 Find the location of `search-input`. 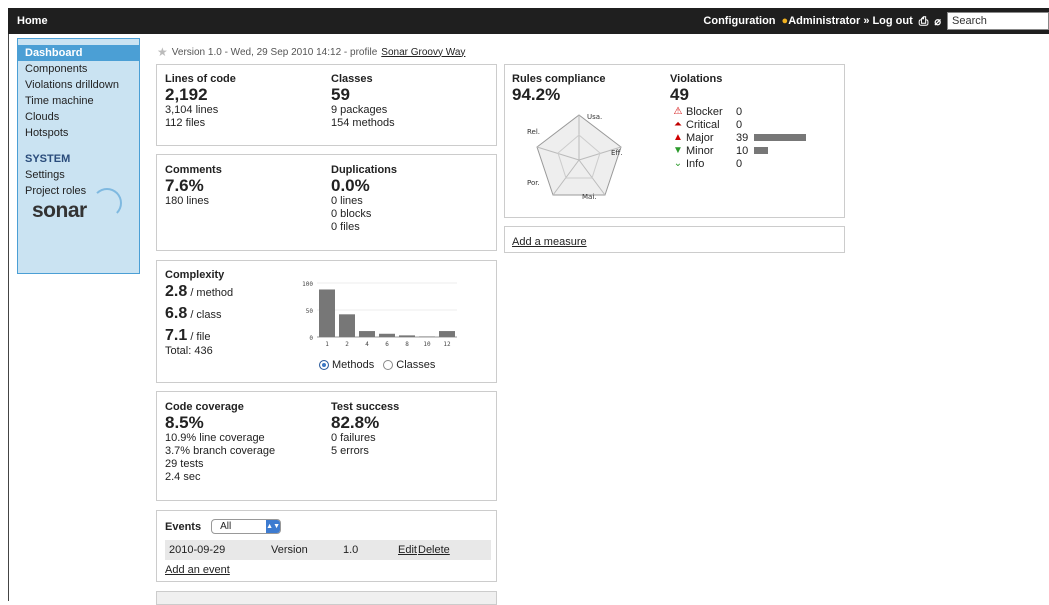

search-input is located at coordinates (998, 21).